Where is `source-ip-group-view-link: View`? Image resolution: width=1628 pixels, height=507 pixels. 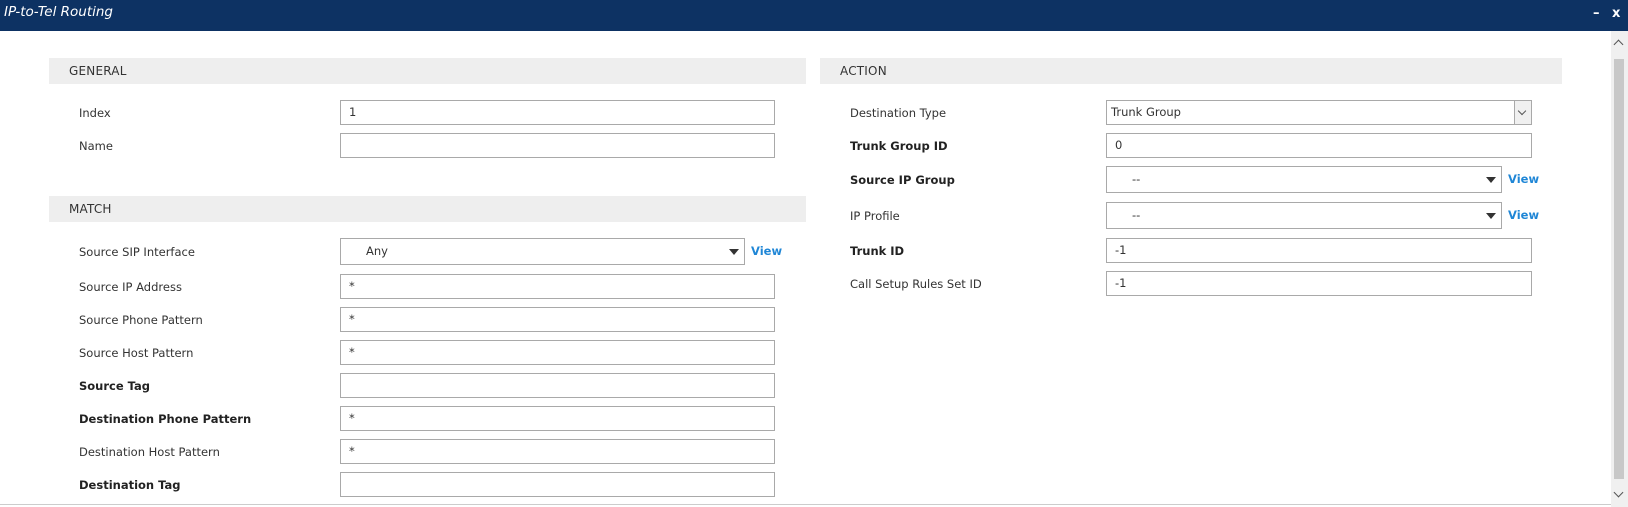 source-ip-group-view-link: View is located at coordinates (1523, 179).